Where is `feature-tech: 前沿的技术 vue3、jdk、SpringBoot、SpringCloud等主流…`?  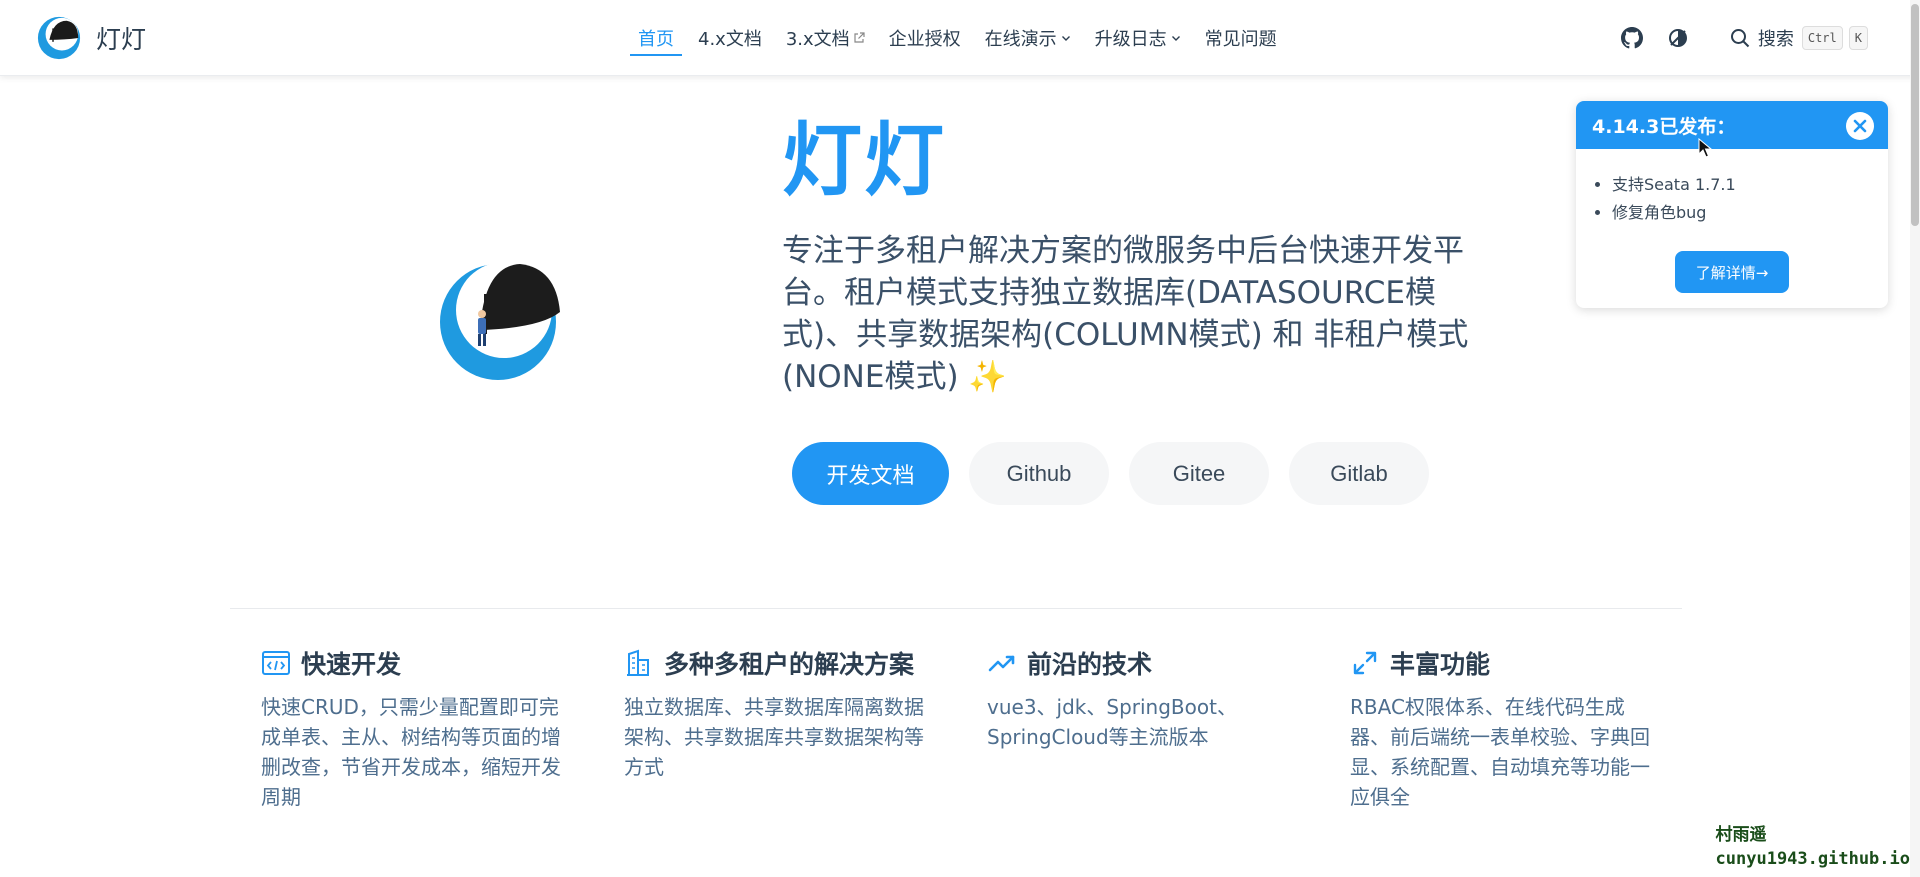
feature-tech: 前沿的技术 vue3、jdk、SpringBoot、SpringCloud等主流… is located at coordinates (1142, 698).